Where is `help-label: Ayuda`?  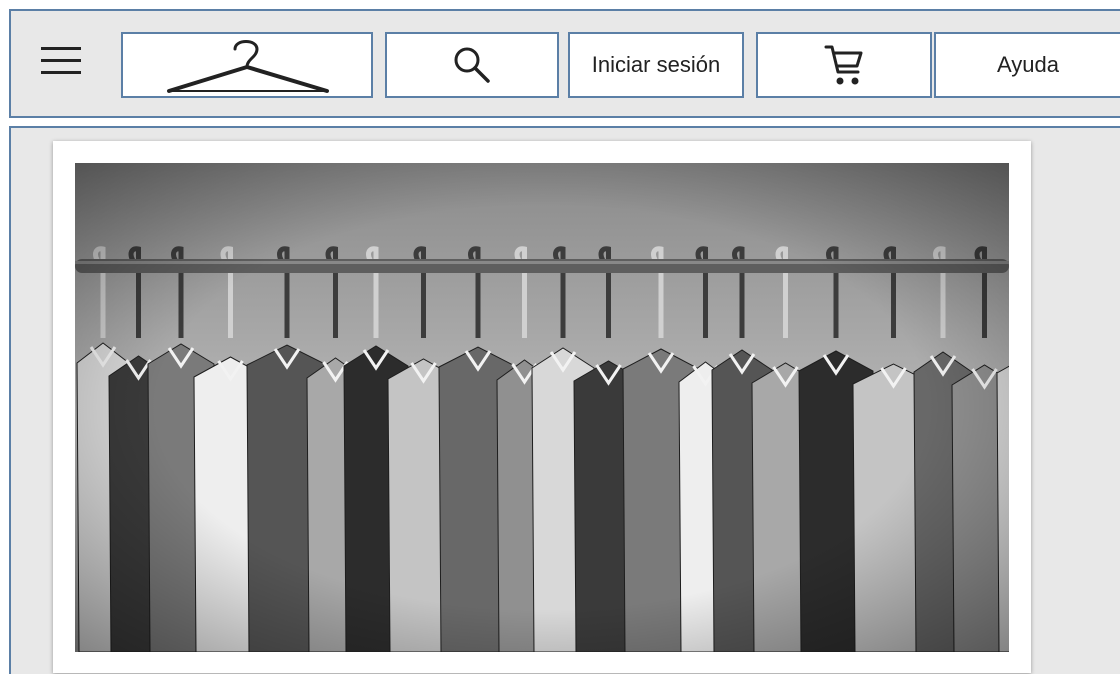
help-label: Ayuda is located at coordinates (1028, 64).